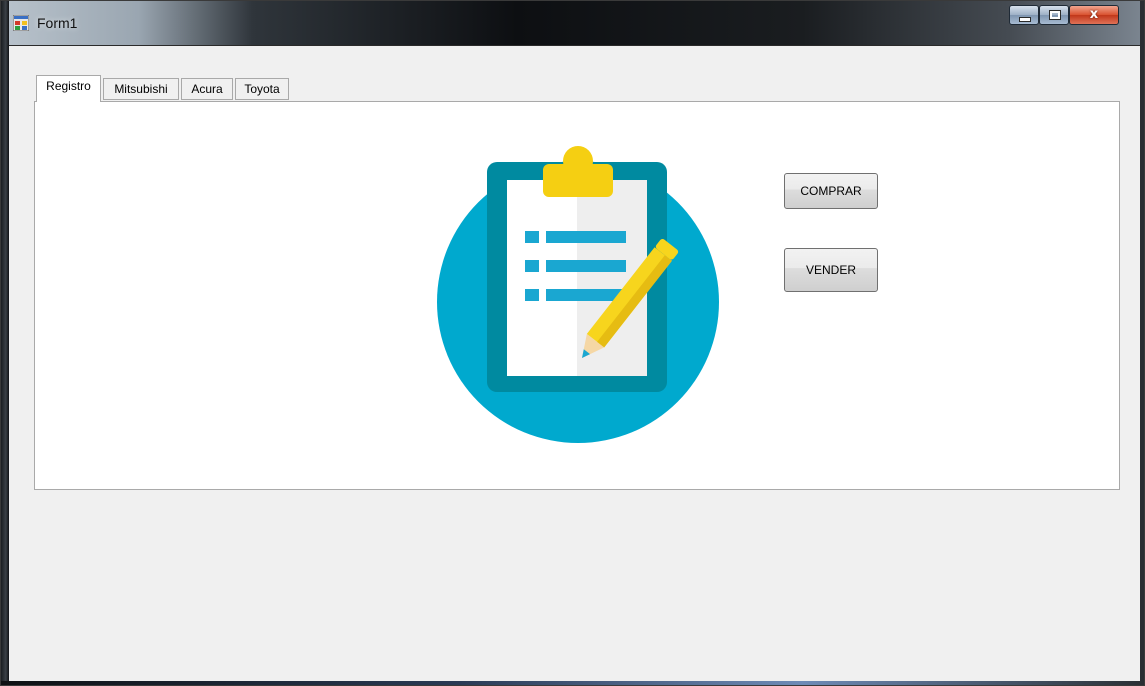 The width and height of the screenshot is (1145, 686). What do you see at coordinates (141, 89) in the screenshot?
I see `tab-mitsubishi: Mitsubishi` at bounding box center [141, 89].